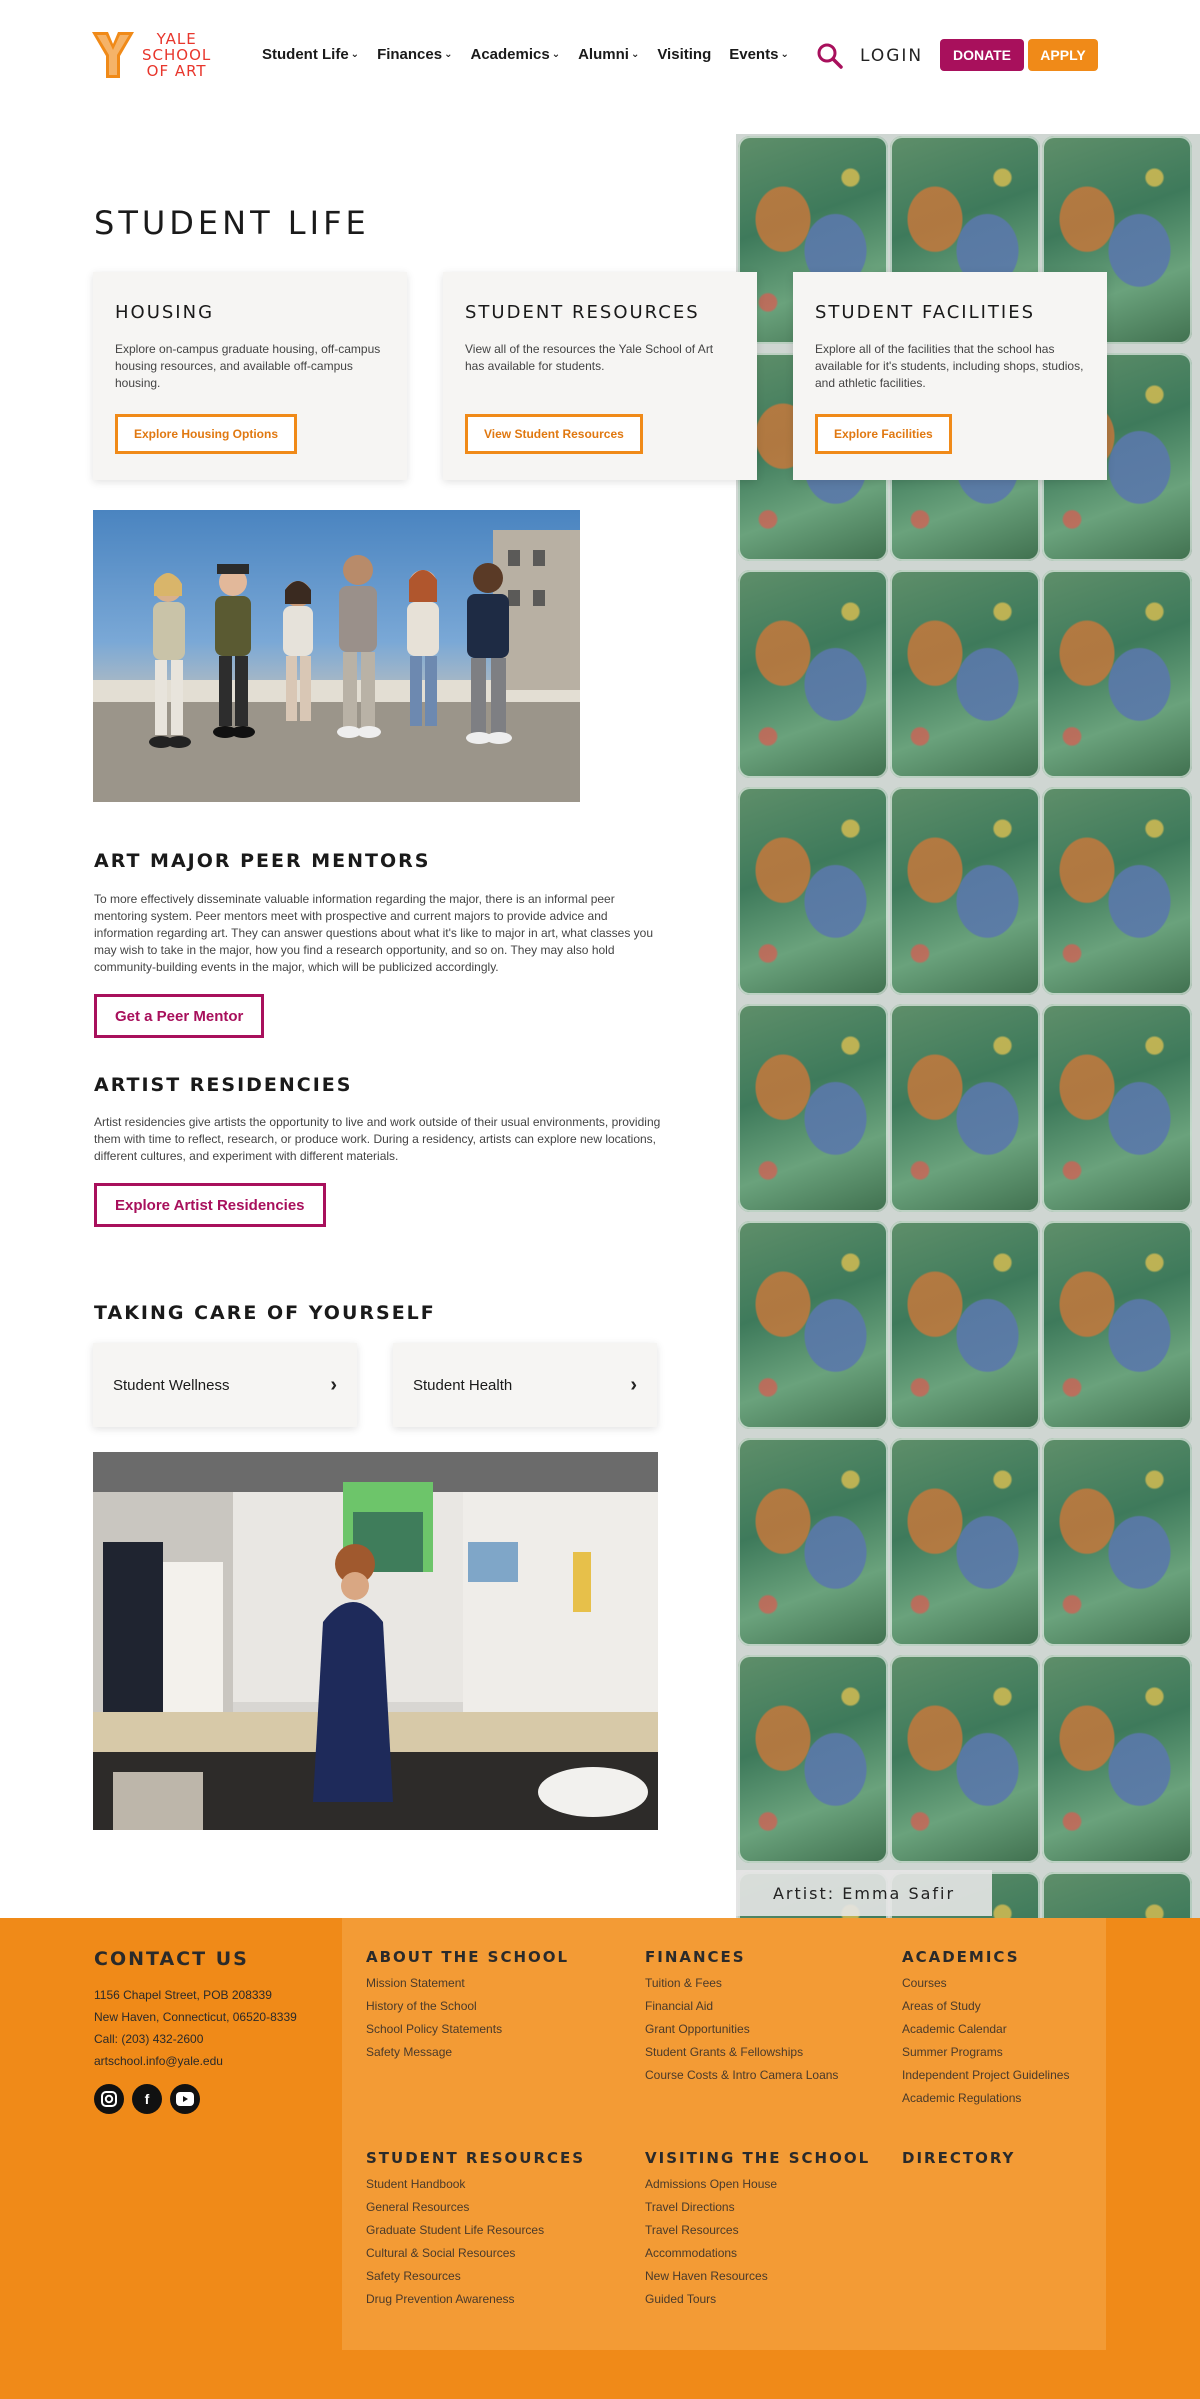  Describe the element at coordinates (554, 434) in the screenshot. I see `view-student-resources-button: View Student Resources` at that location.